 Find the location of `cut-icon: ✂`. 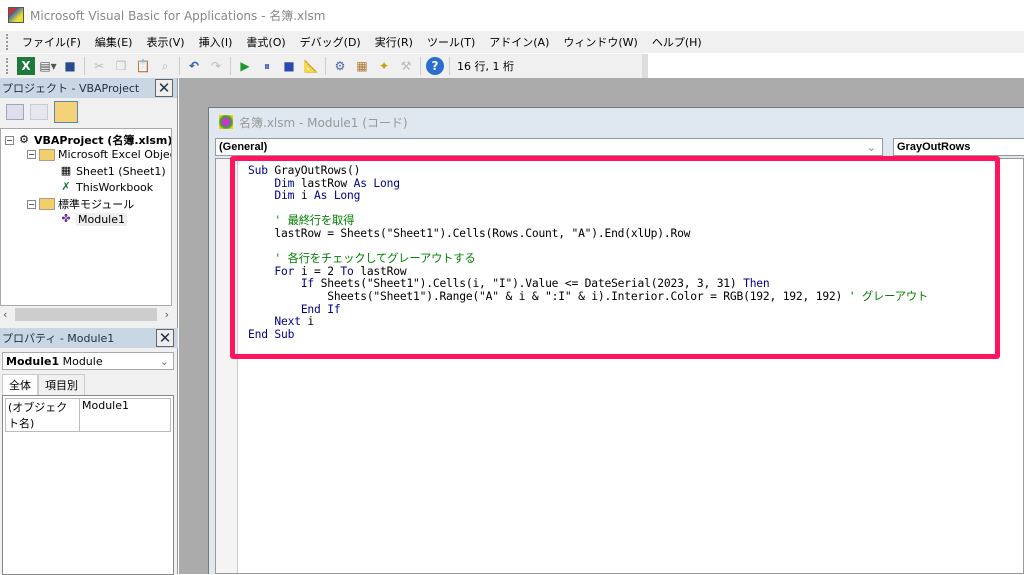

cut-icon: ✂ is located at coordinates (99, 66).